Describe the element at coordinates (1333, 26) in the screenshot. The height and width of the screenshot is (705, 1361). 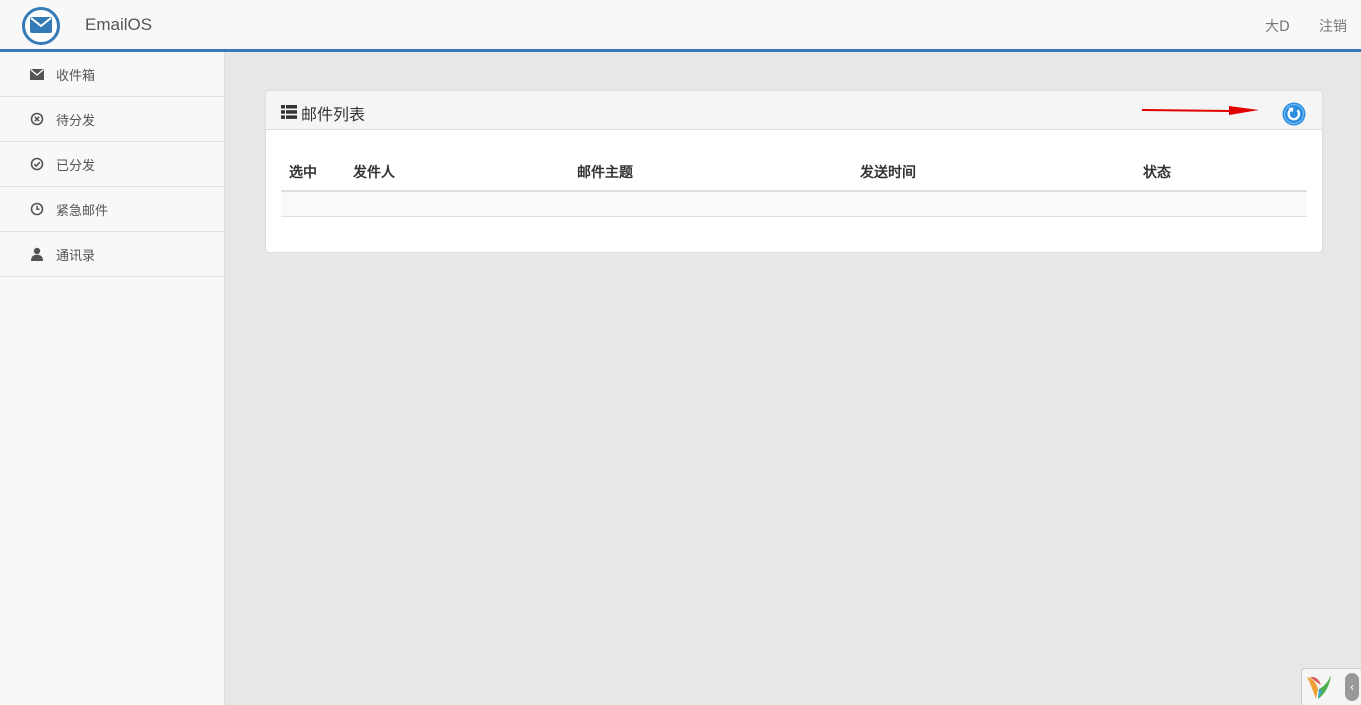
I see `logout-link: 注销` at that location.